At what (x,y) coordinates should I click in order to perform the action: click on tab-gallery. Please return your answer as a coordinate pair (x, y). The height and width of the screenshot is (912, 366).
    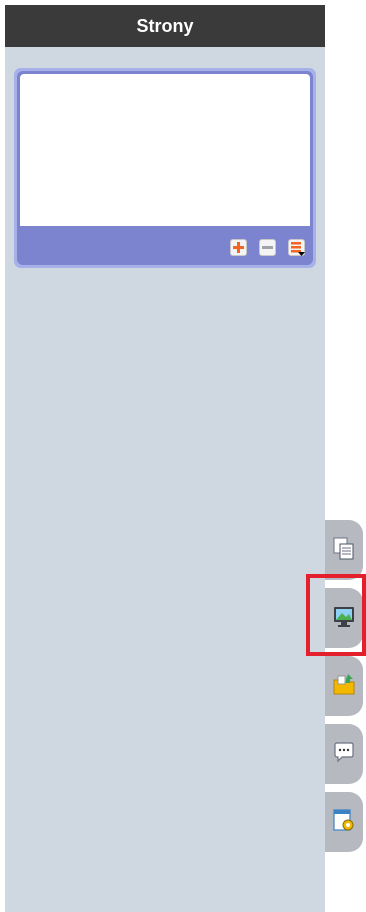
    Looking at the image, I should click on (344, 618).